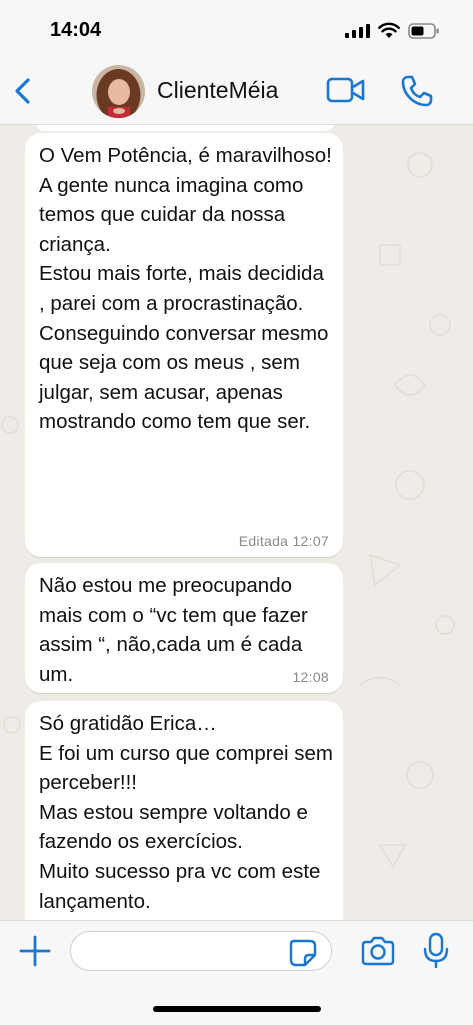  Describe the element at coordinates (417, 91) in the screenshot. I see `phone-icon` at that location.